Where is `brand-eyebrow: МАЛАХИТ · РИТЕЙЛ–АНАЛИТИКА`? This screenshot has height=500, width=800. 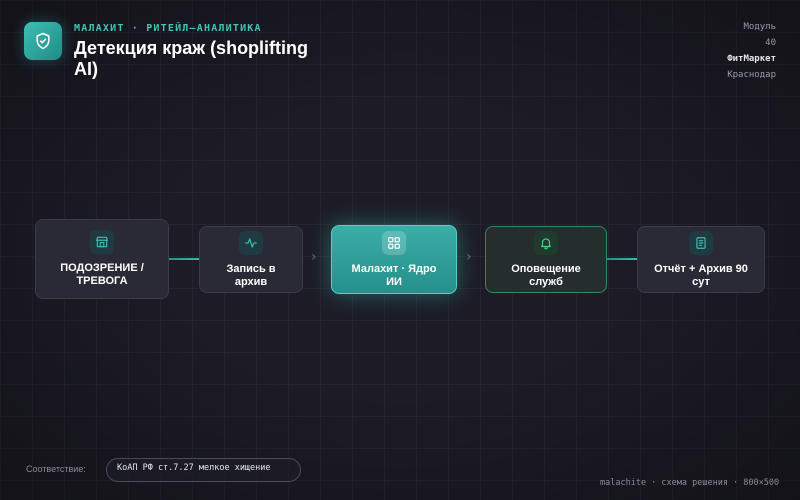
brand-eyebrow: МАЛАХИТ · РИТЕЙЛ–АНАЛИТИКА is located at coordinates (168, 28).